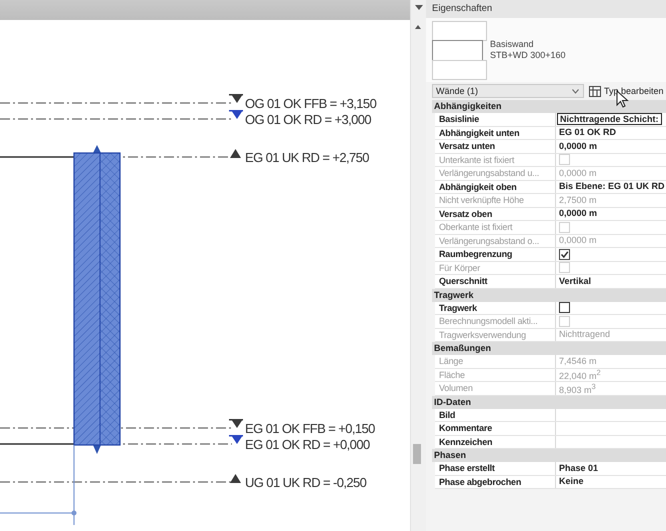  What do you see at coordinates (310, 103) in the screenshot?
I see `level-label: OG 01 OK FFB = +3,150` at bounding box center [310, 103].